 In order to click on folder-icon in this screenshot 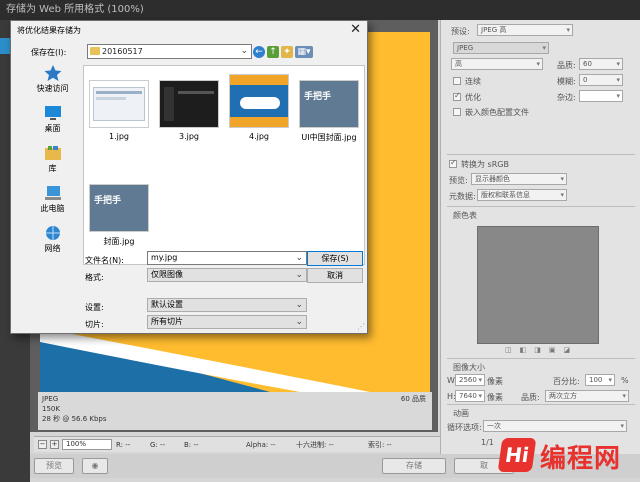, I will do `click(95, 51)`.